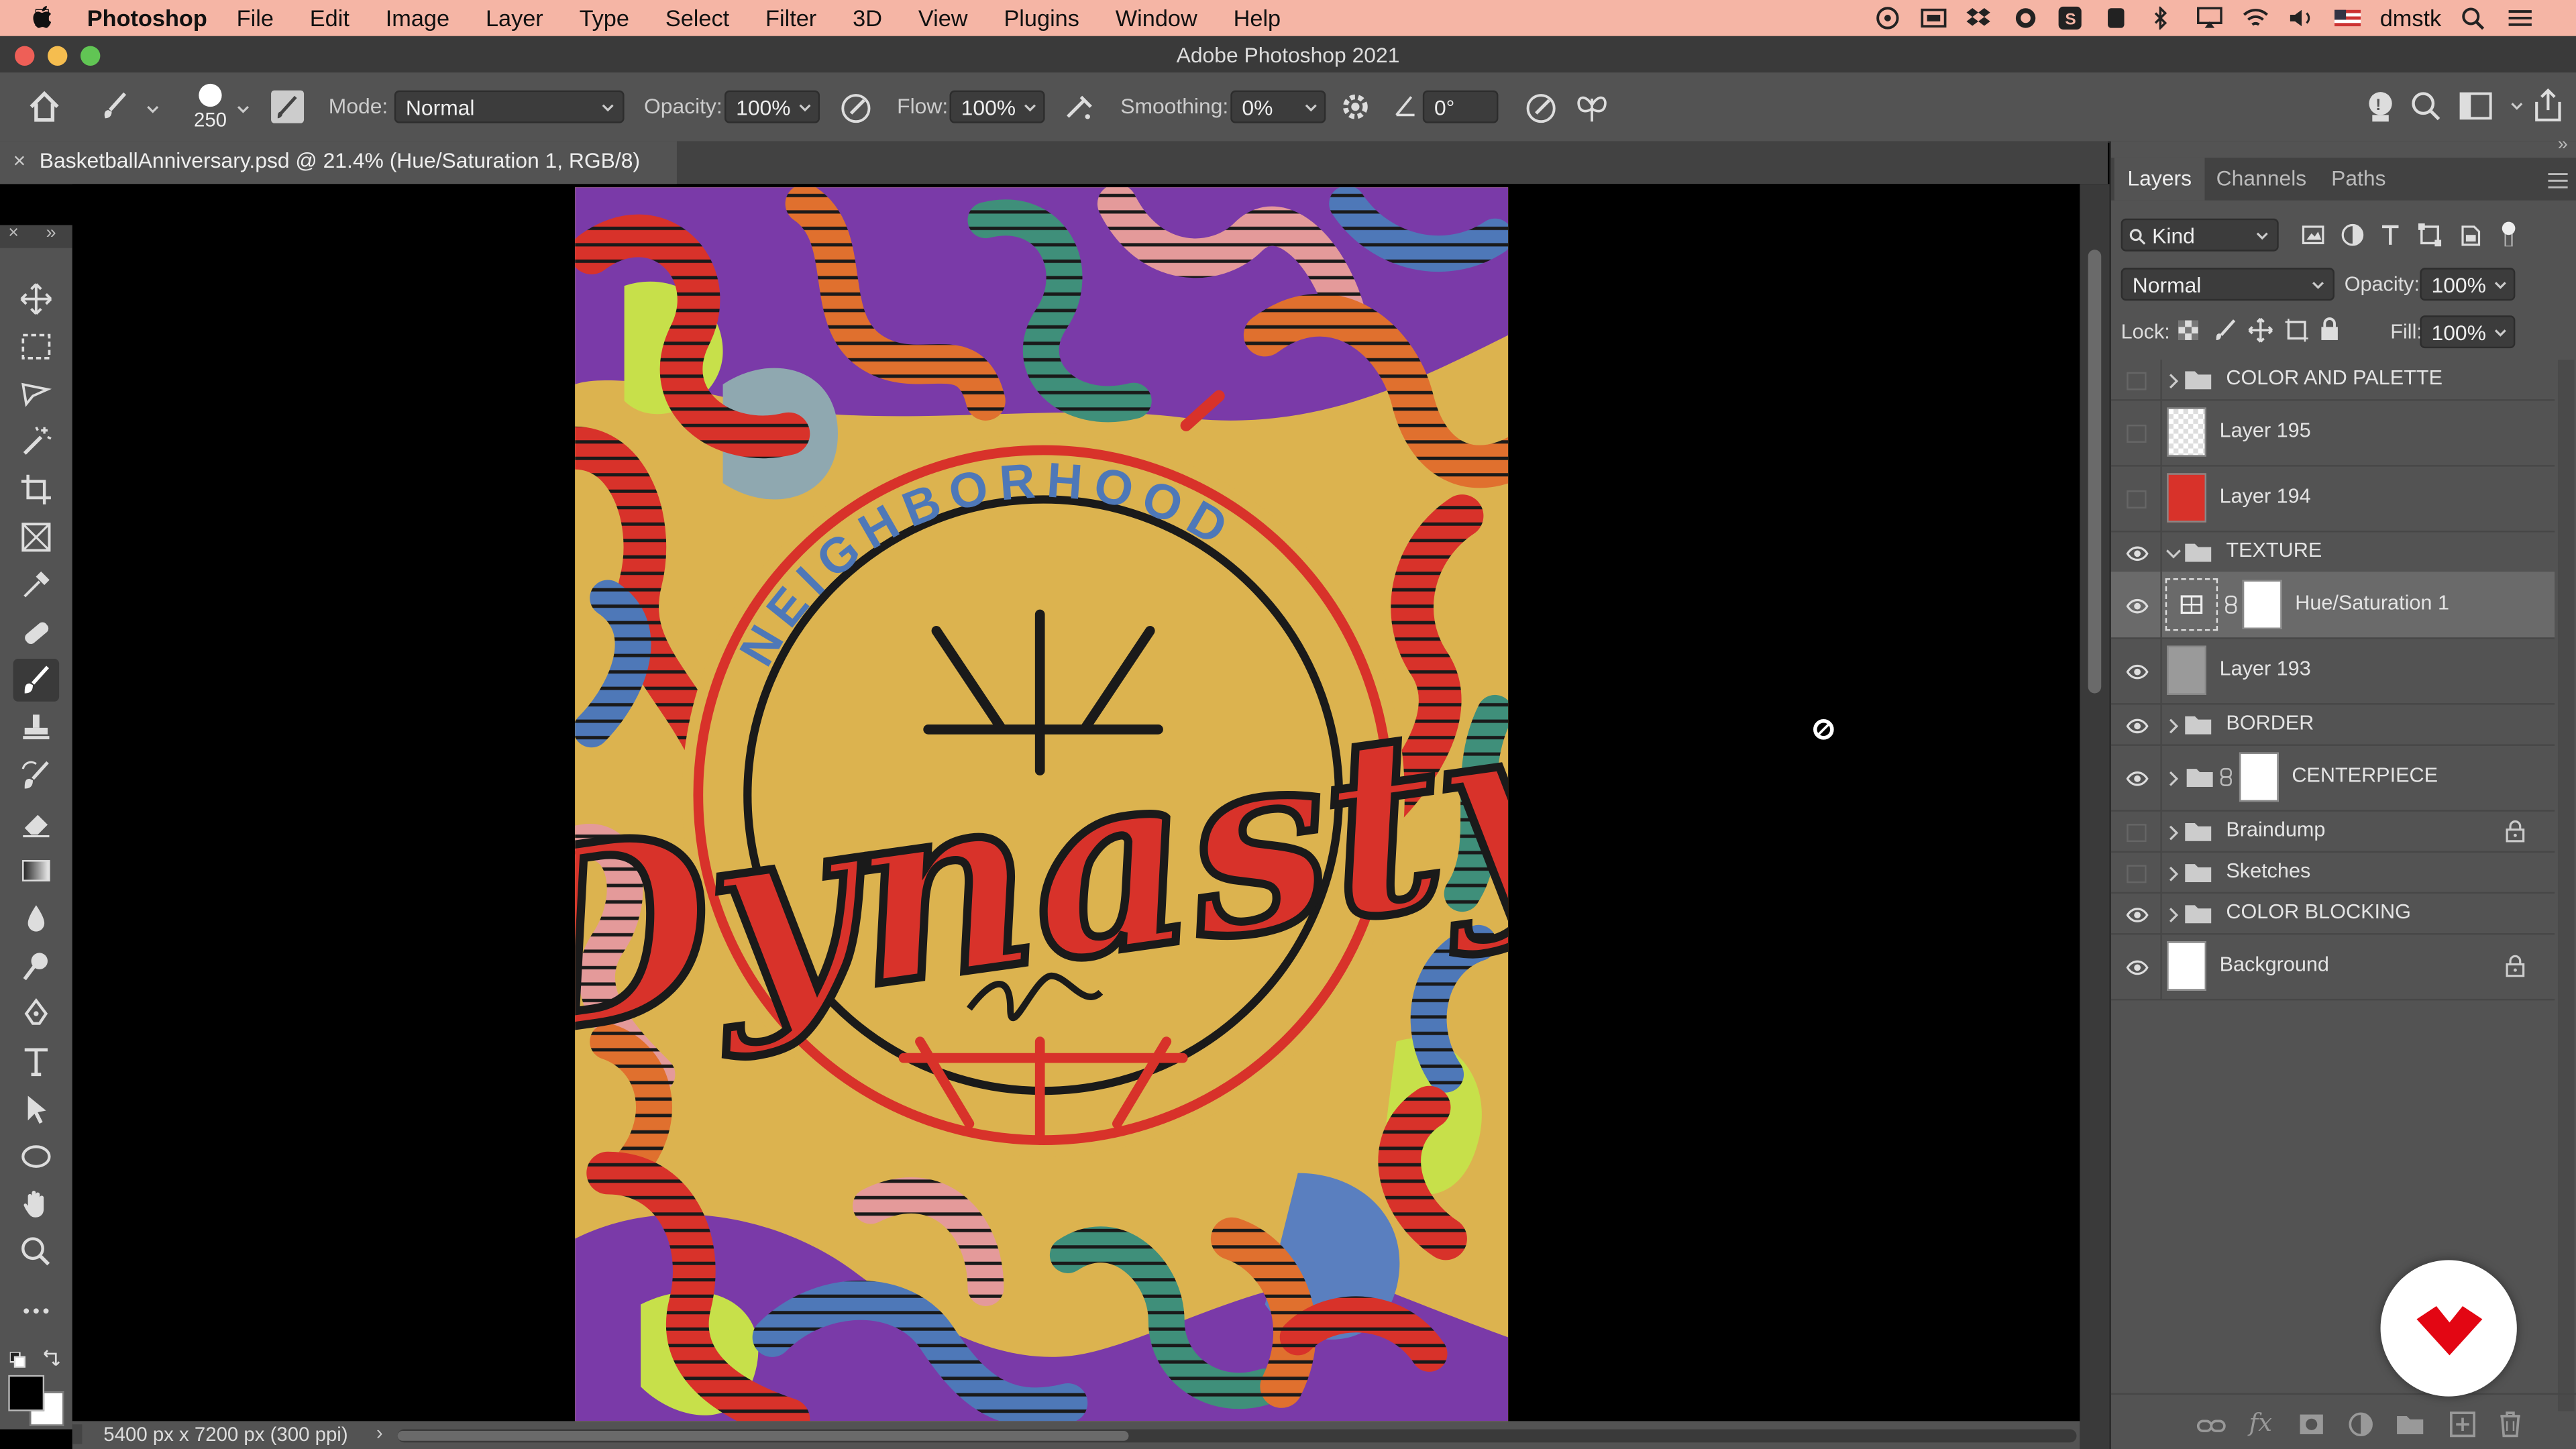  What do you see at coordinates (36, 346) in the screenshot?
I see `marquee-tool-icon` at bounding box center [36, 346].